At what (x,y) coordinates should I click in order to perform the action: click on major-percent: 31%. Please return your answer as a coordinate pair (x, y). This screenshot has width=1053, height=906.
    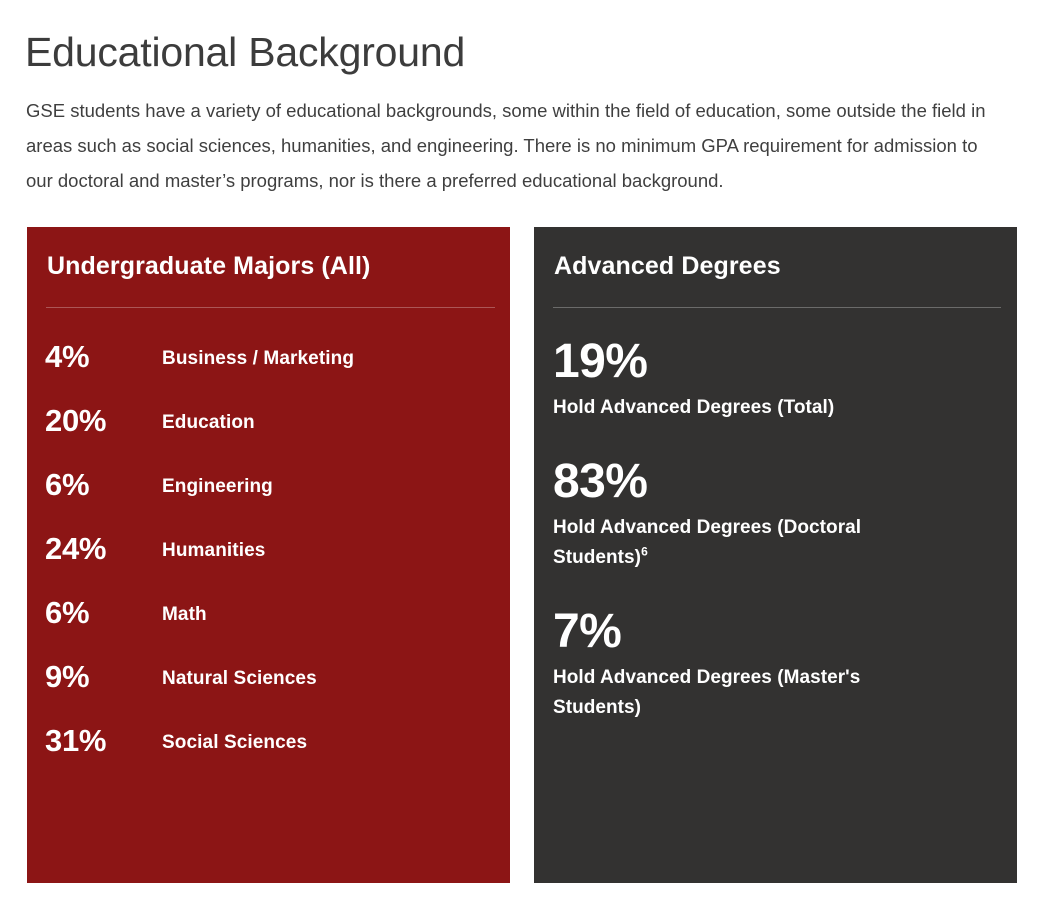
    Looking at the image, I should click on (76, 740).